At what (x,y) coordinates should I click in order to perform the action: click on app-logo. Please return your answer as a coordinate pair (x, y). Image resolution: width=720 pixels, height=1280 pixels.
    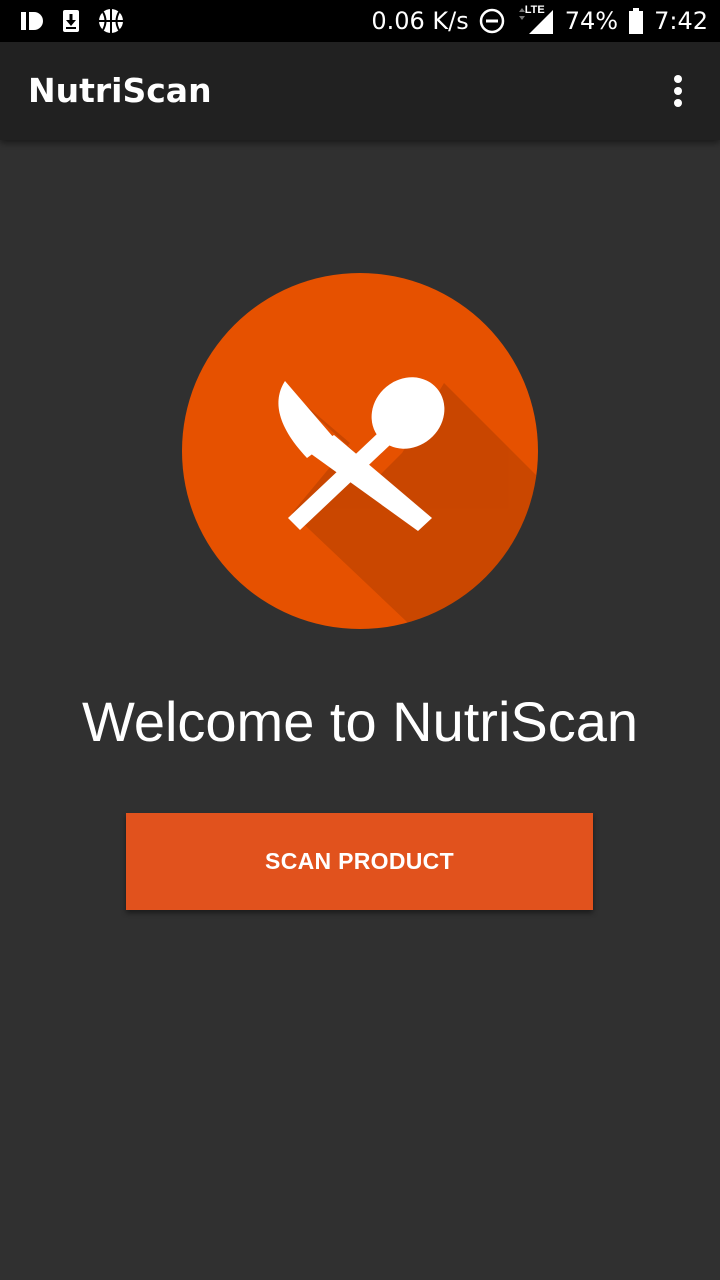
    Looking at the image, I should click on (360, 451).